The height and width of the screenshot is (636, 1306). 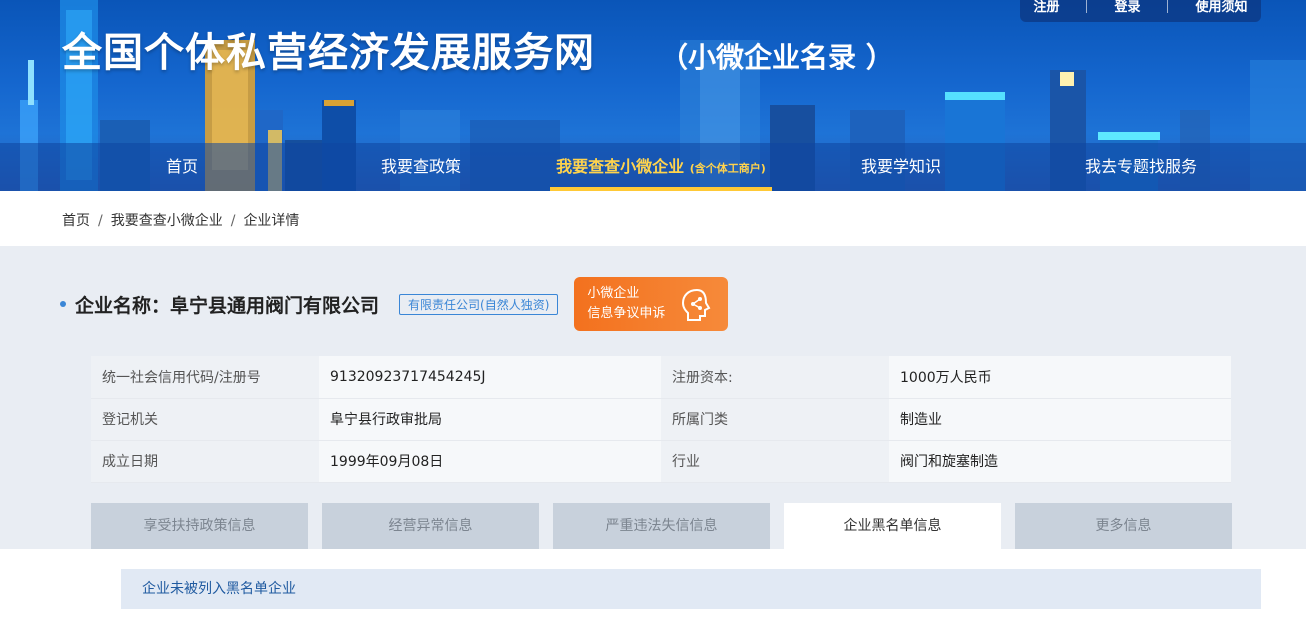 I want to click on breadcrumb: 首页 / 我要查查小微企业 / 企业详情, so click(x=181, y=221).